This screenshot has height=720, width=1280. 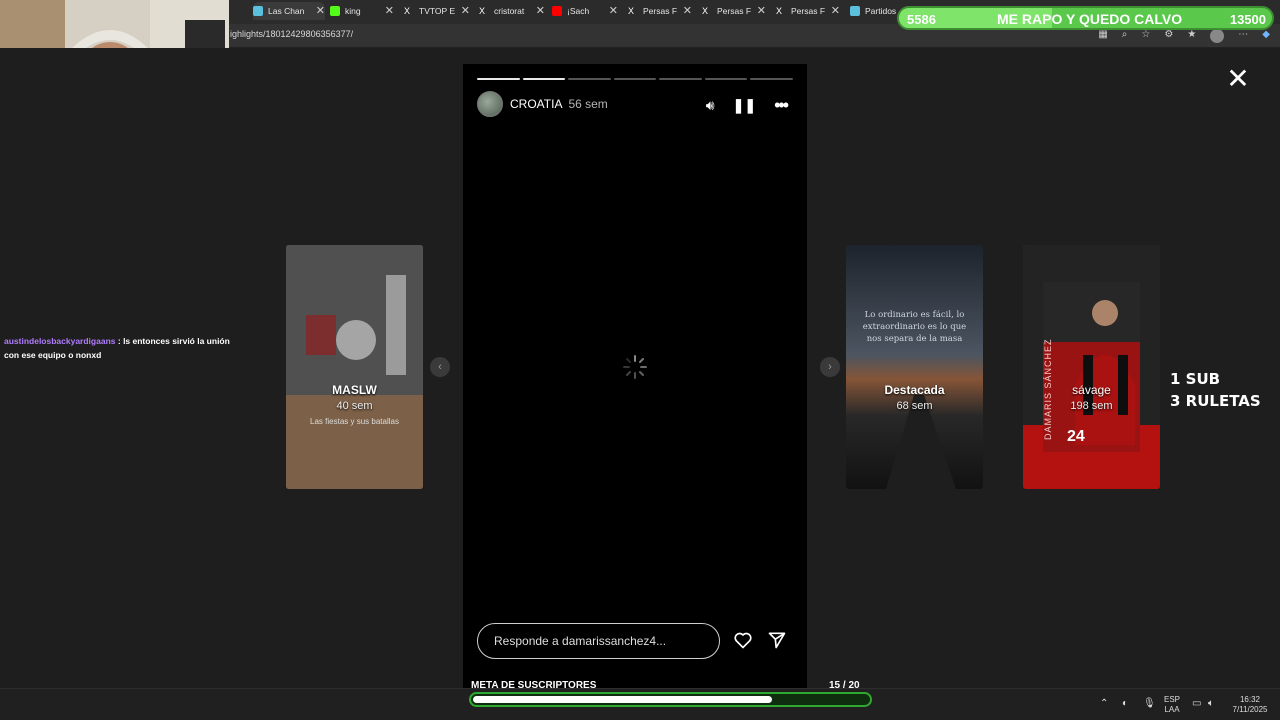 I want to click on promo-text: 1 SUB 3 RULETAS, so click(x=1215, y=390).